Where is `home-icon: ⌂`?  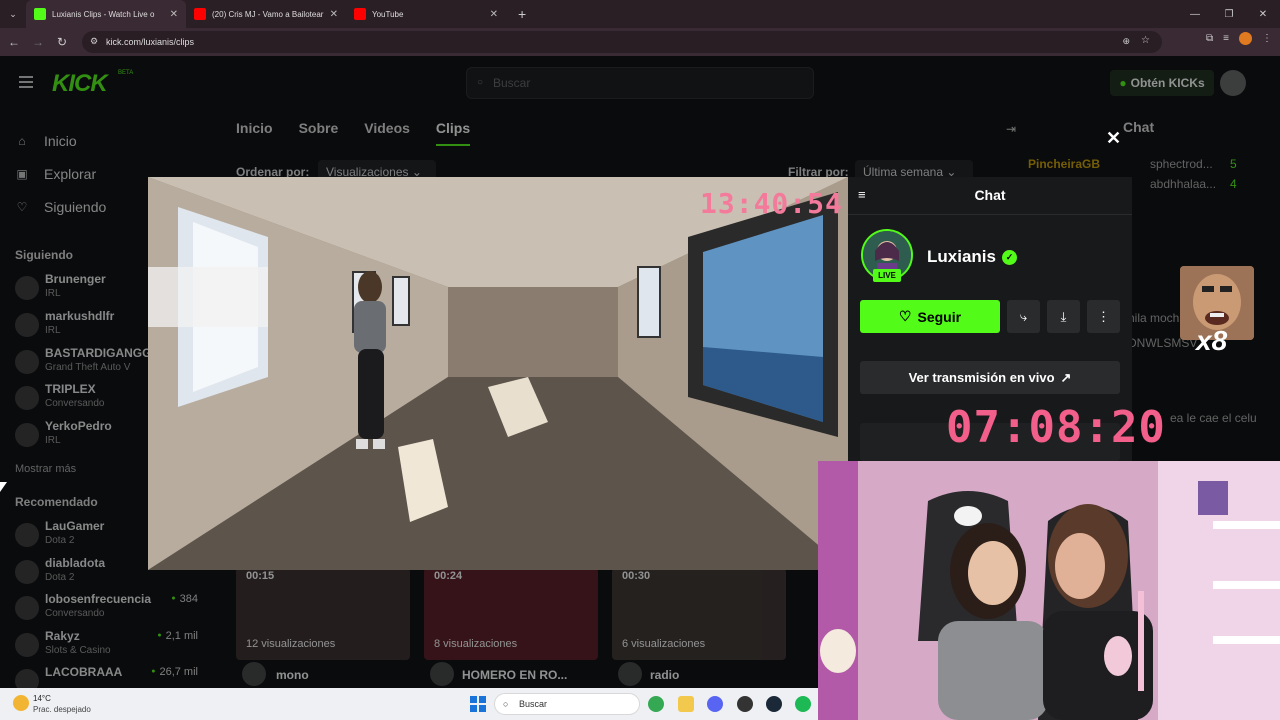
home-icon: ⌂ is located at coordinates (22, 140).